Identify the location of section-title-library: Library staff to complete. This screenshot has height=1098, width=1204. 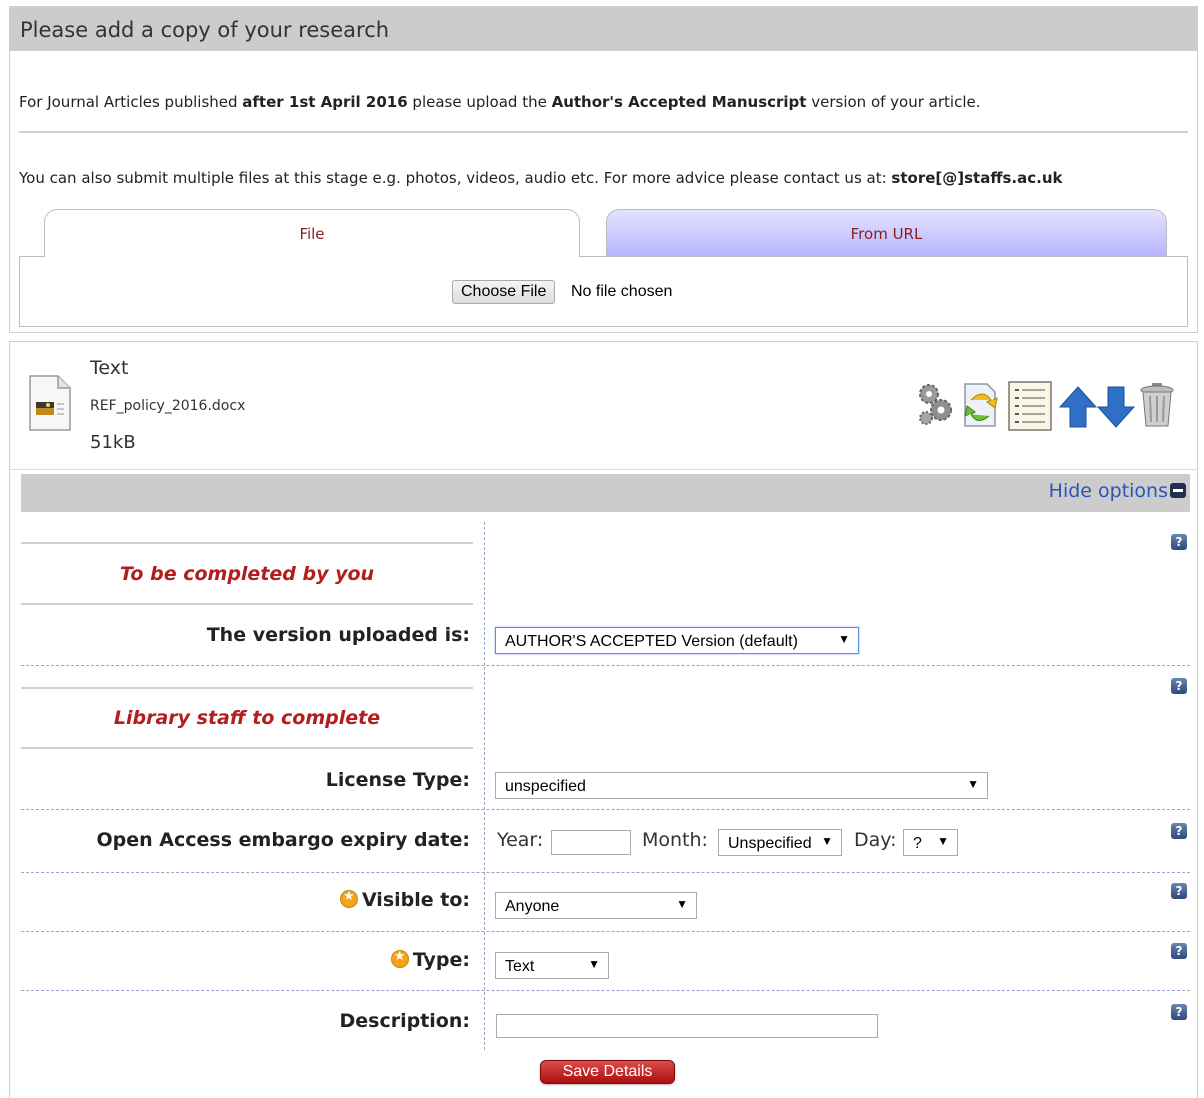
(247, 718).